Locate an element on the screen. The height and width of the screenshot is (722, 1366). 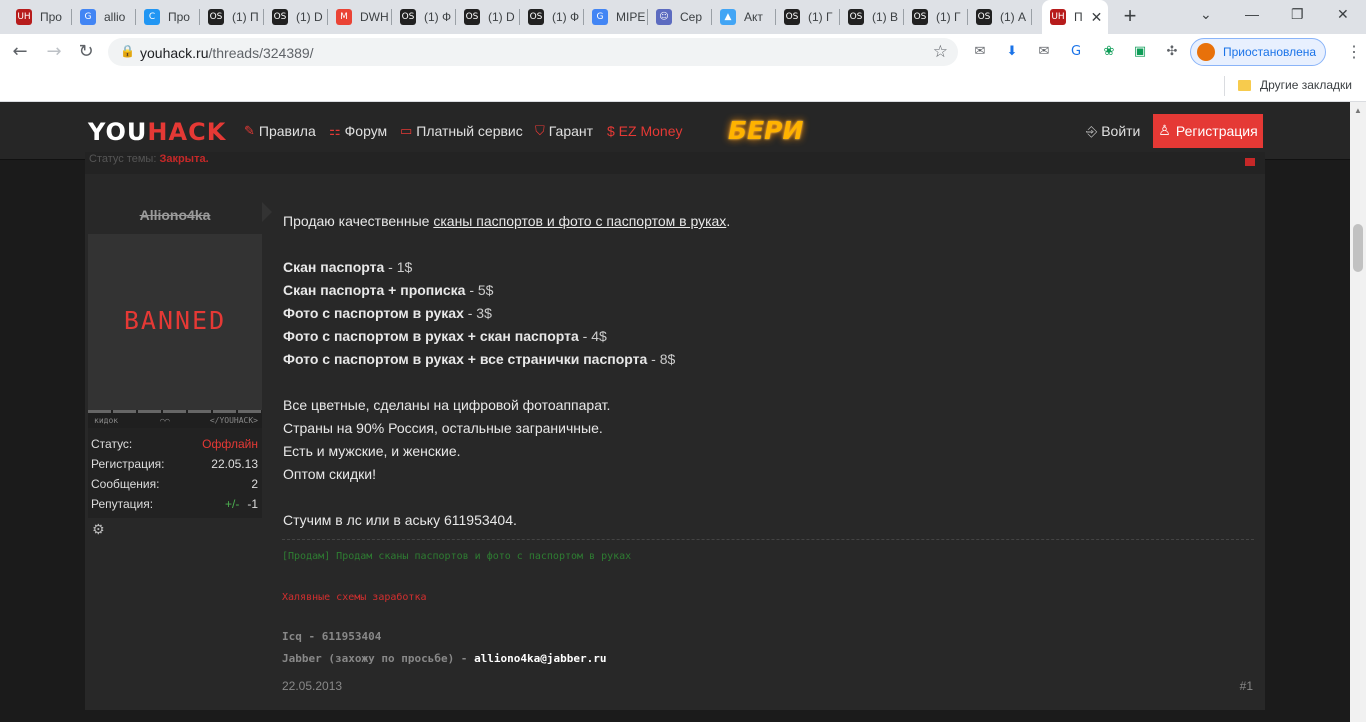
browser-tab: ОS (1) П is located at coordinates (232, 17).